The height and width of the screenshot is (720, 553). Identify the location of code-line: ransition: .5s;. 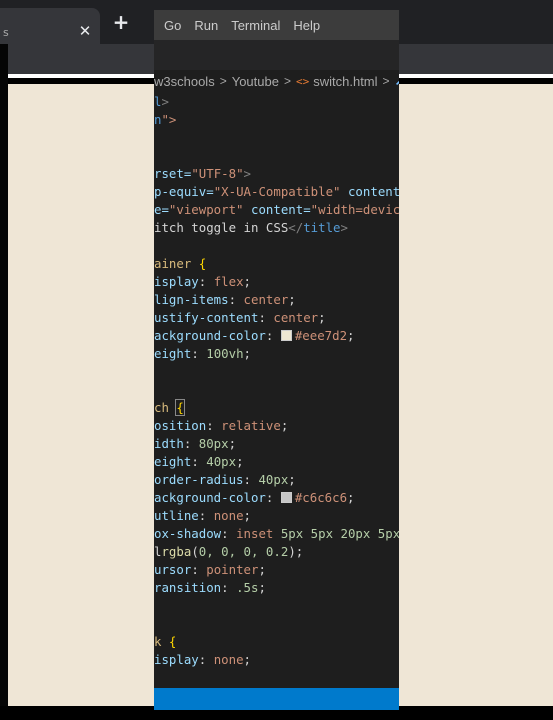
(276, 588).